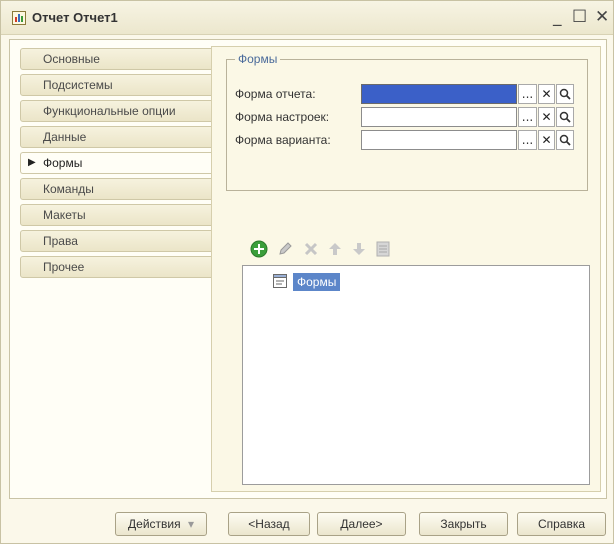 This screenshot has width=614, height=544. Describe the element at coordinates (109, 111) in the screenshot. I see `tab-label: Функциональные опции` at that location.